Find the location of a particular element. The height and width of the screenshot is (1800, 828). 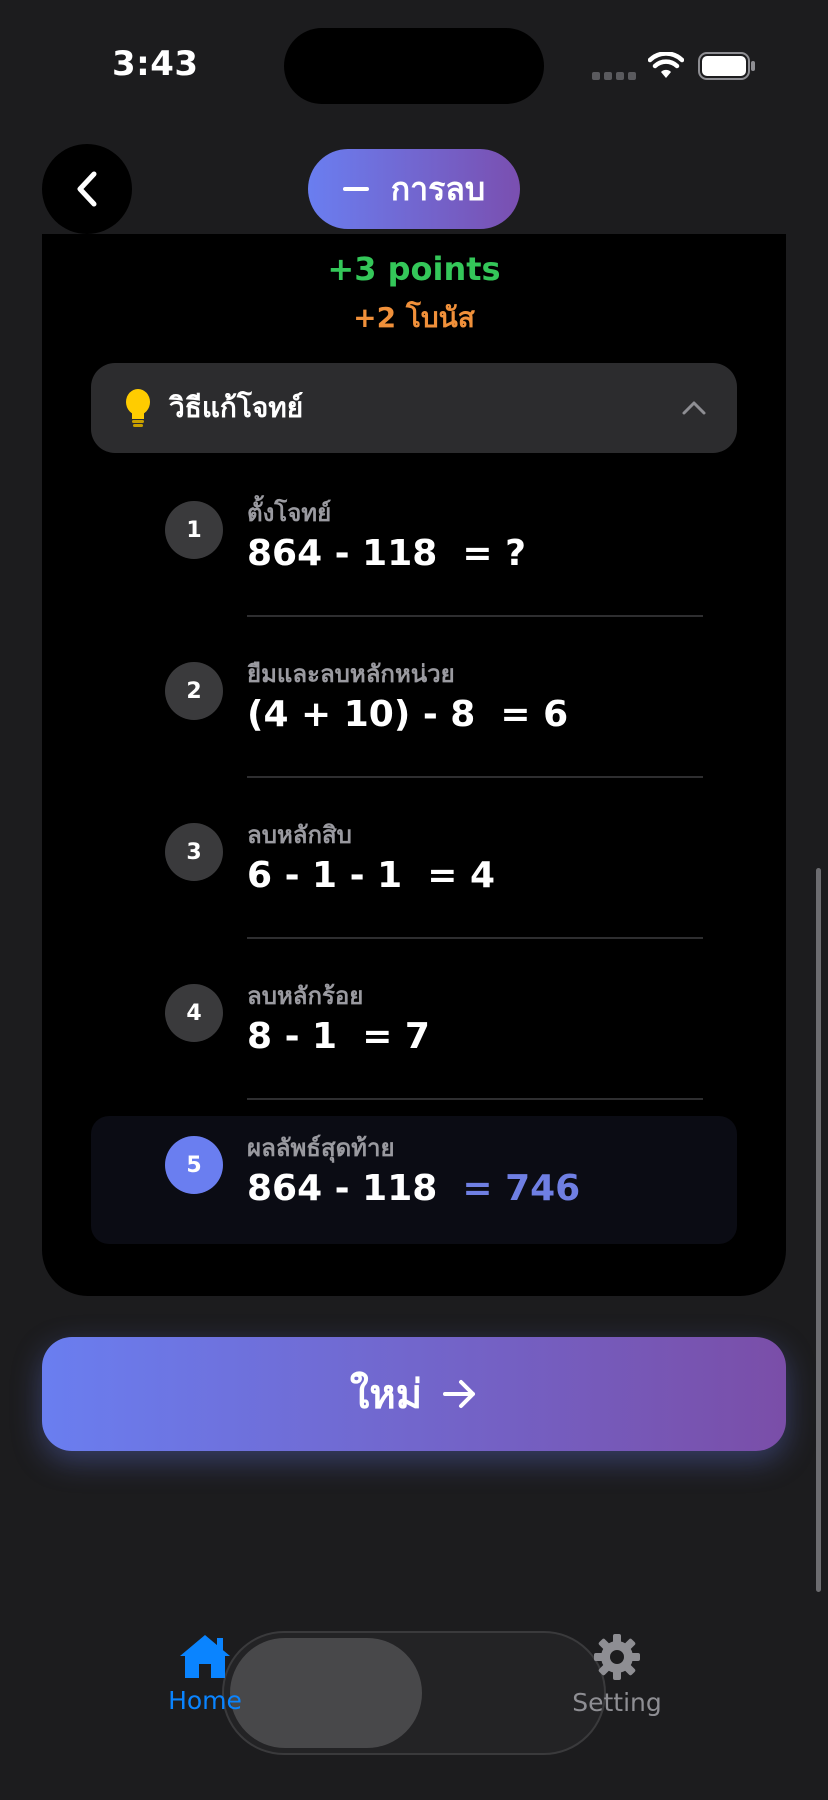

step-label: ตั้งโจทย์ is located at coordinates (289, 513).